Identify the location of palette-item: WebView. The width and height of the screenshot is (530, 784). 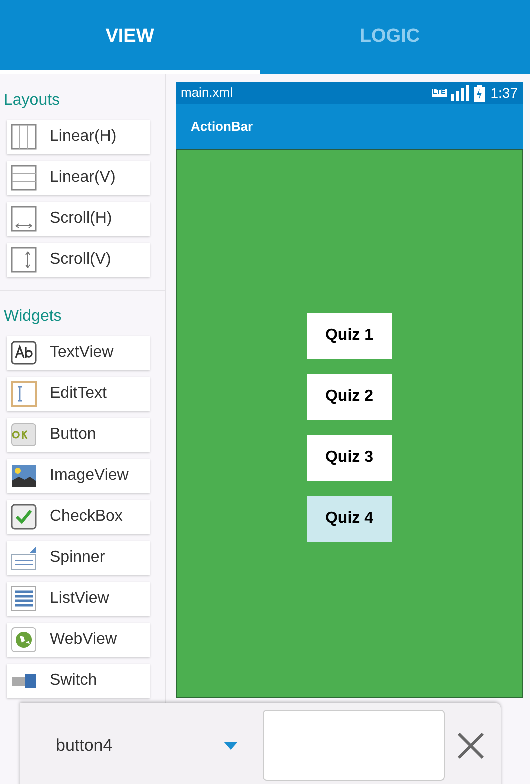
(78, 640).